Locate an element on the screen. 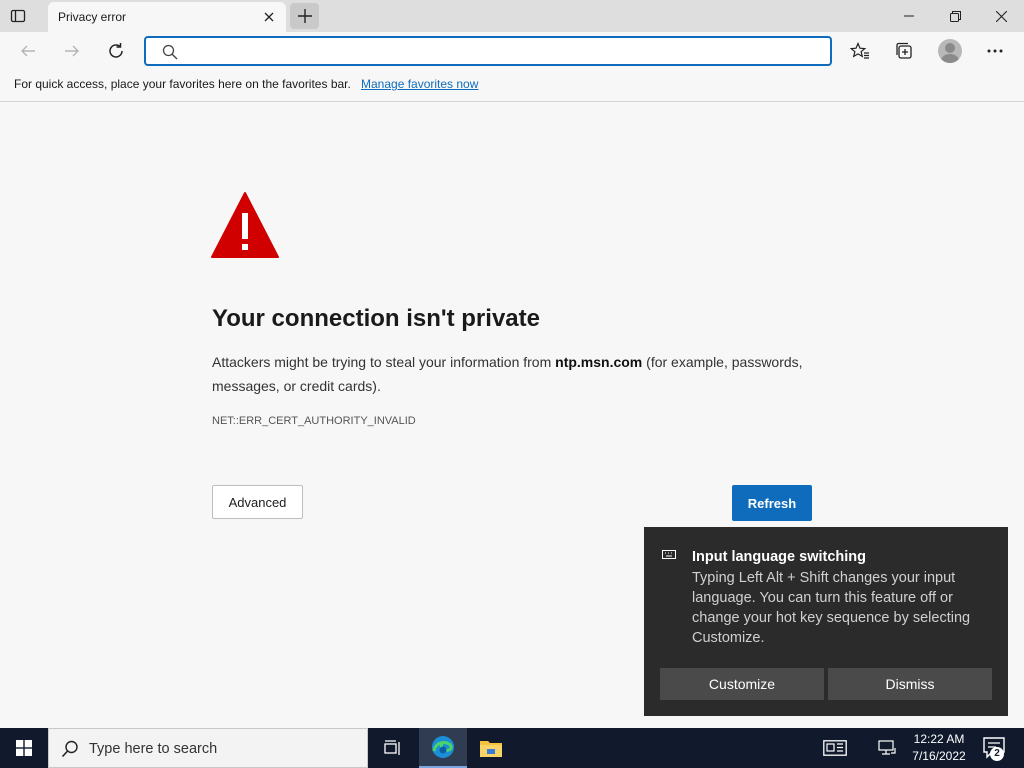 The height and width of the screenshot is (768, 1024). avatar-head is located at coordinates (950, 48).